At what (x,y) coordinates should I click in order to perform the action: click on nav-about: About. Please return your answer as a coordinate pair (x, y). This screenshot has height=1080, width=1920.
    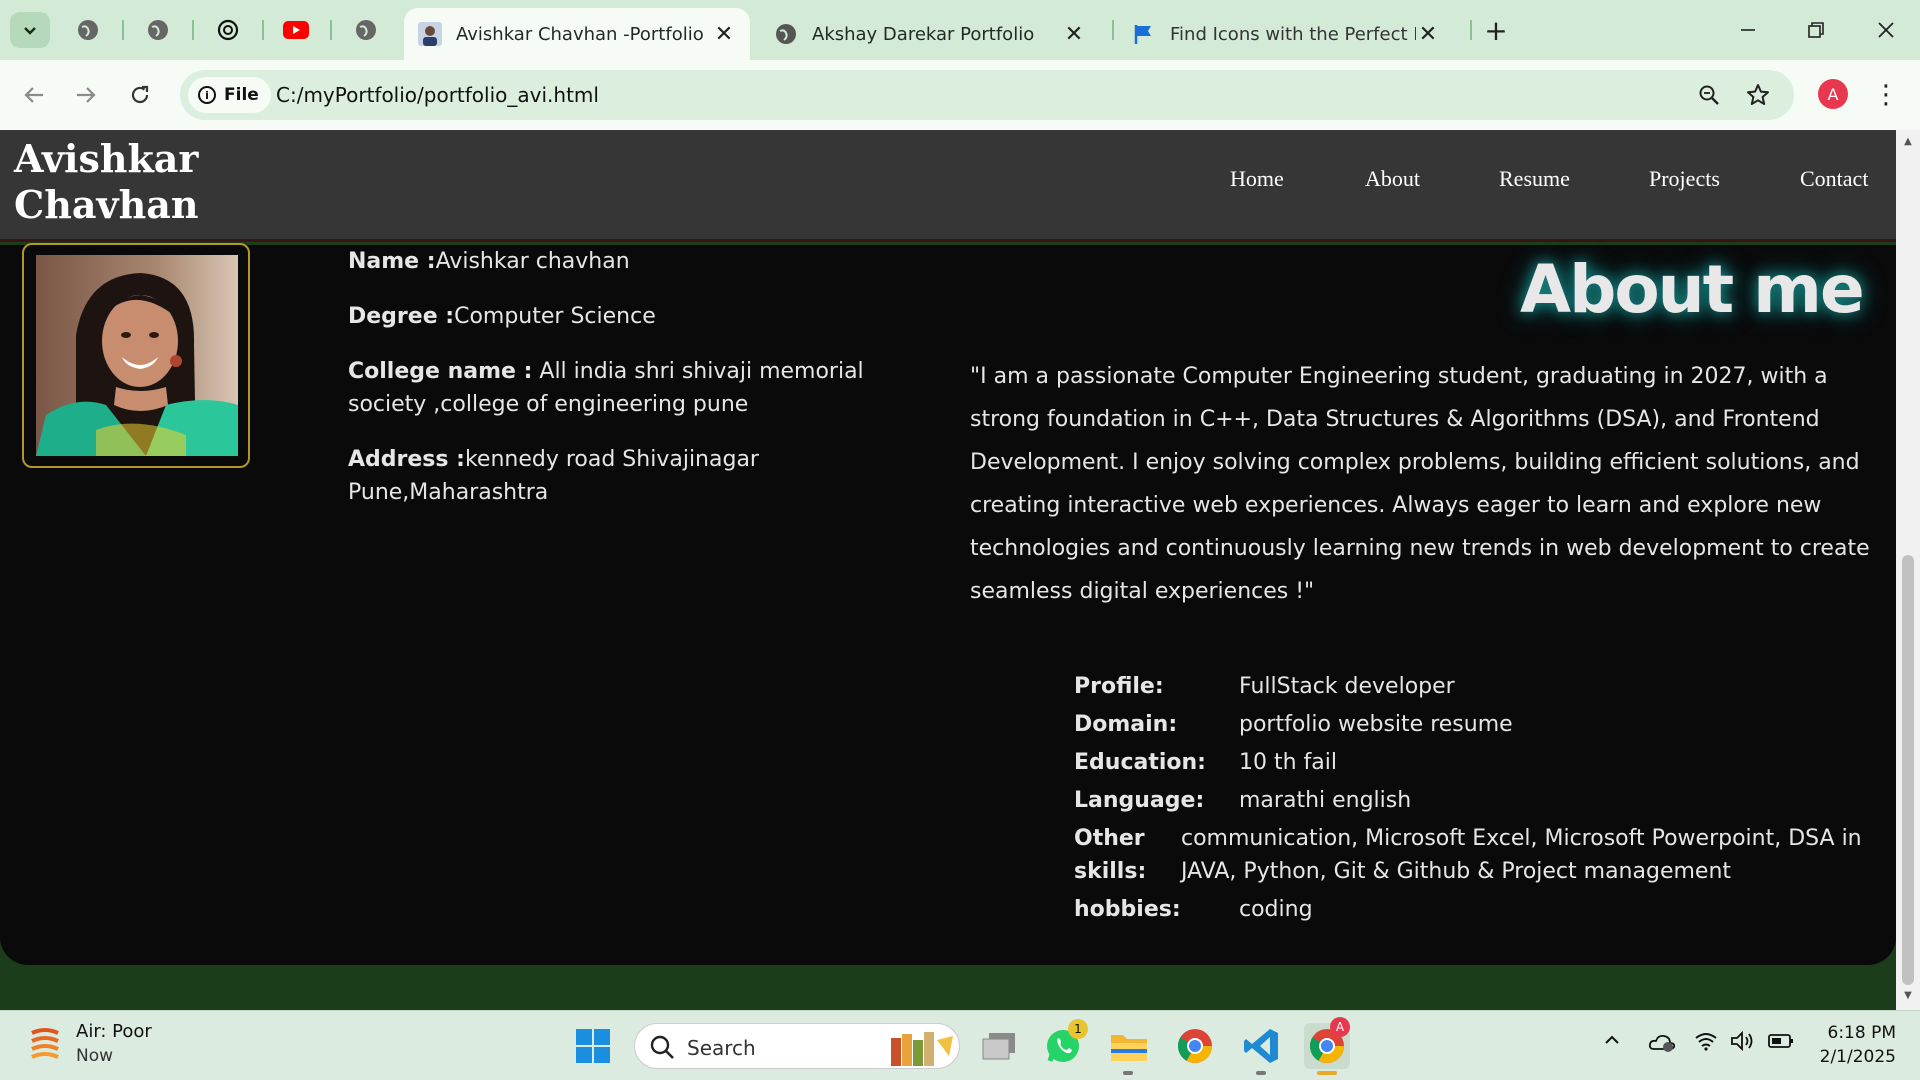
    Looking at the image, I should click on (1392, 179).